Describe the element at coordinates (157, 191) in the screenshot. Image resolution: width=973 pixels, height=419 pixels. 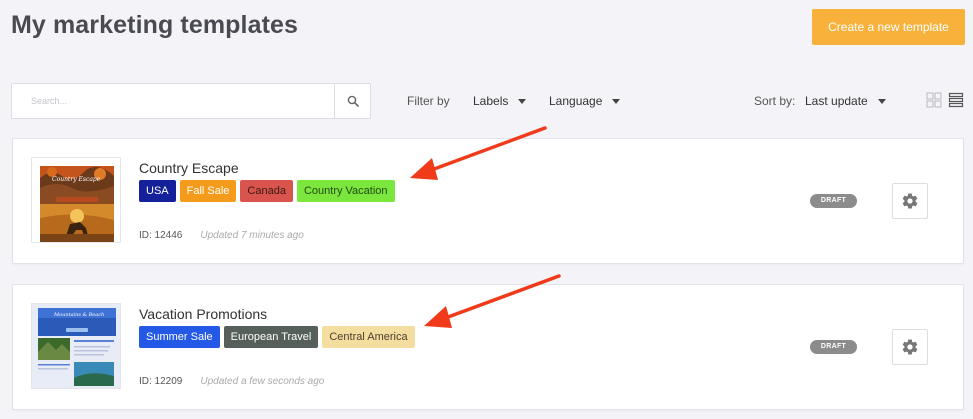
I see `tag-usa: USA` at that location.